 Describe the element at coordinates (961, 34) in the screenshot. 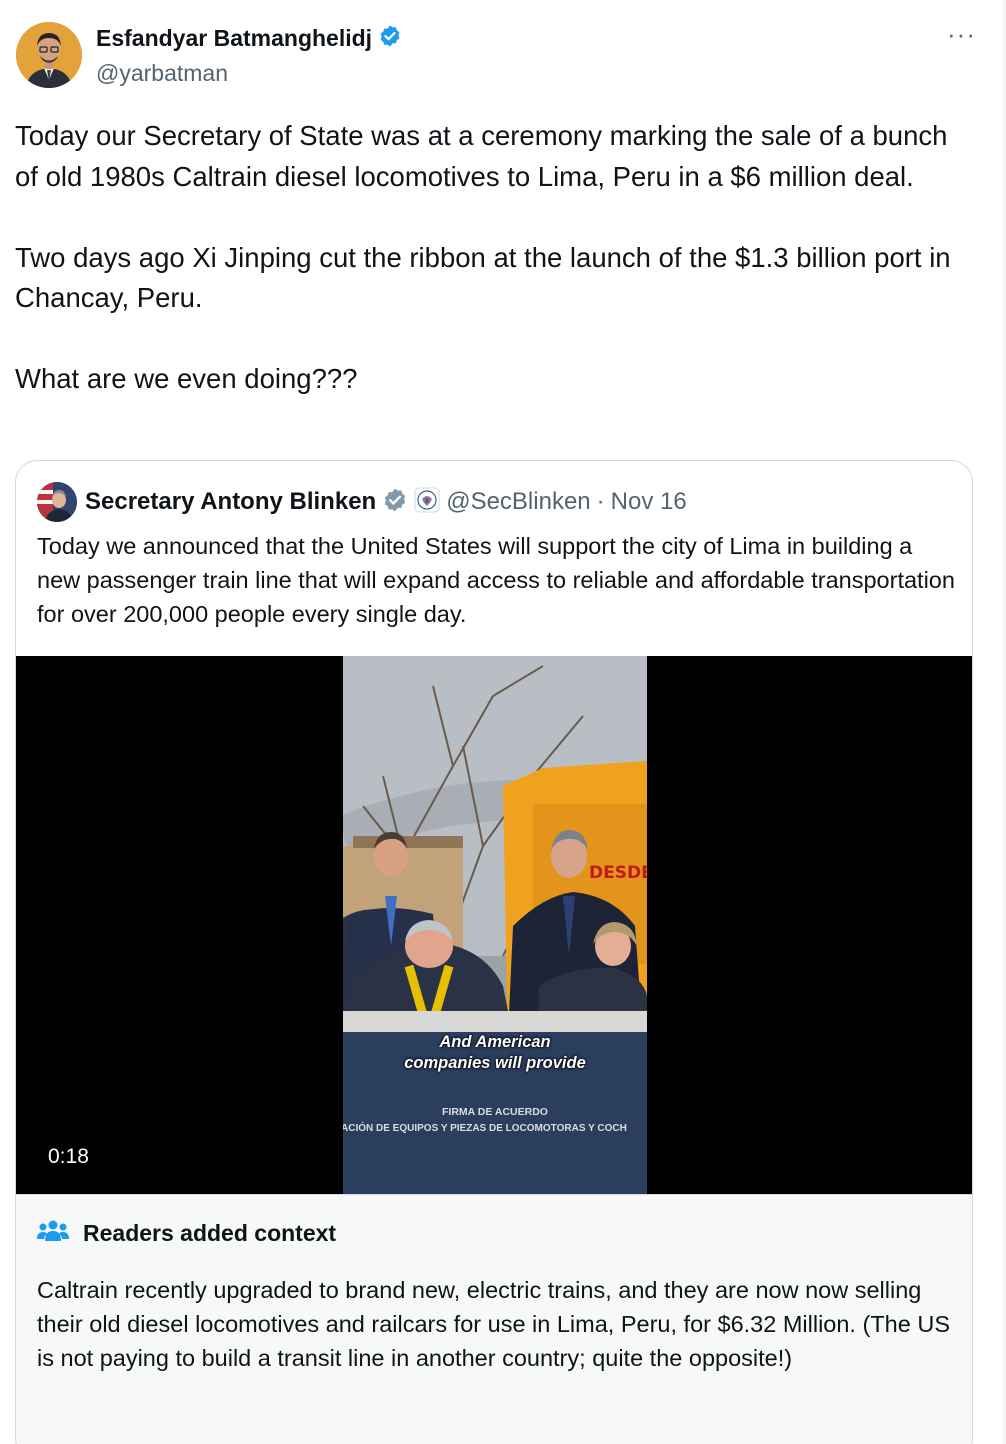

I see `more-options-icon: ···` at that location.